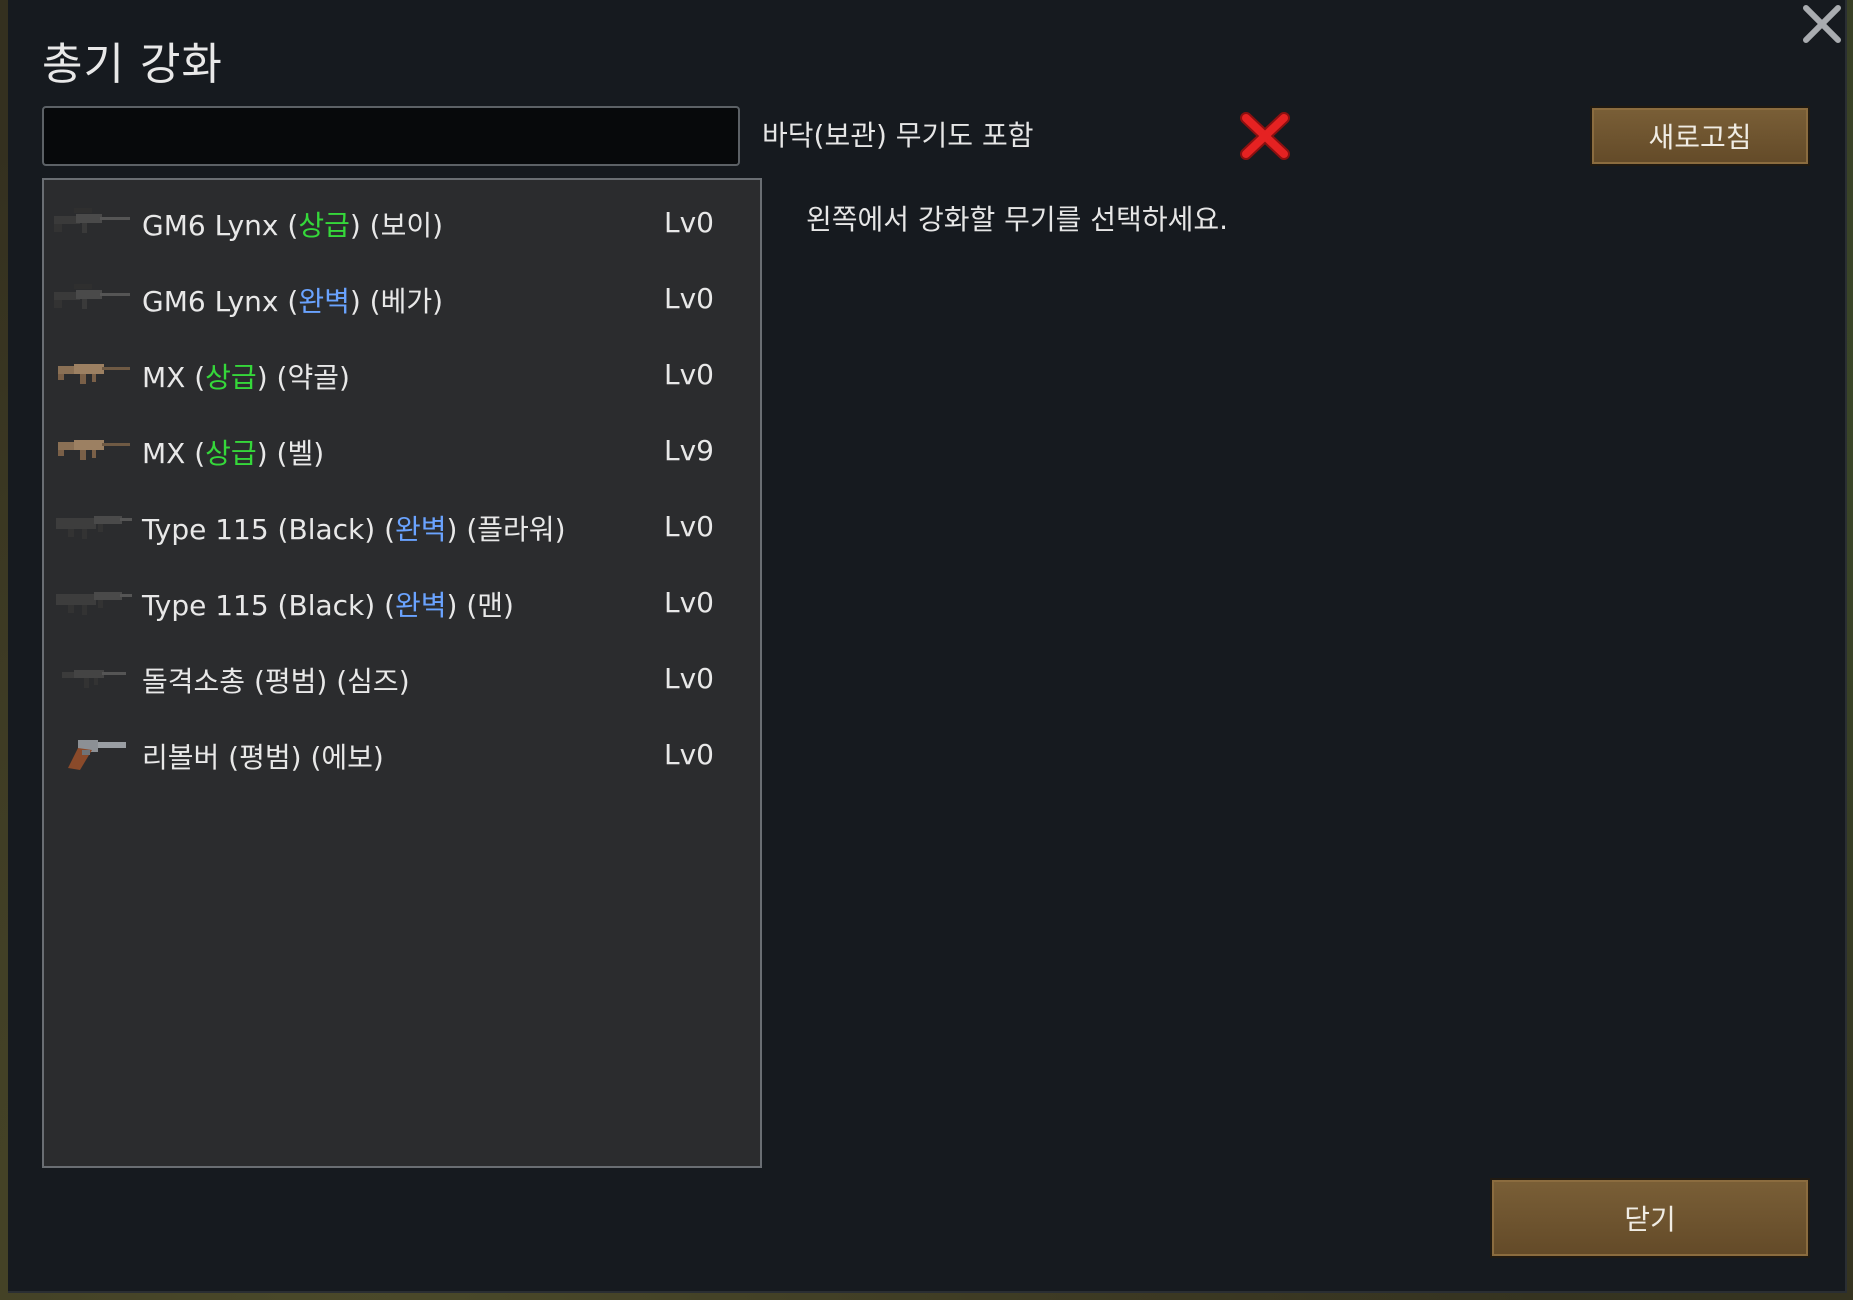 The image size is (1853, 1300). What do you see at coordinates (194, 681) in the screenshot?
I see `weapon-model: 돌격소총` at bounding box center [194, 681].